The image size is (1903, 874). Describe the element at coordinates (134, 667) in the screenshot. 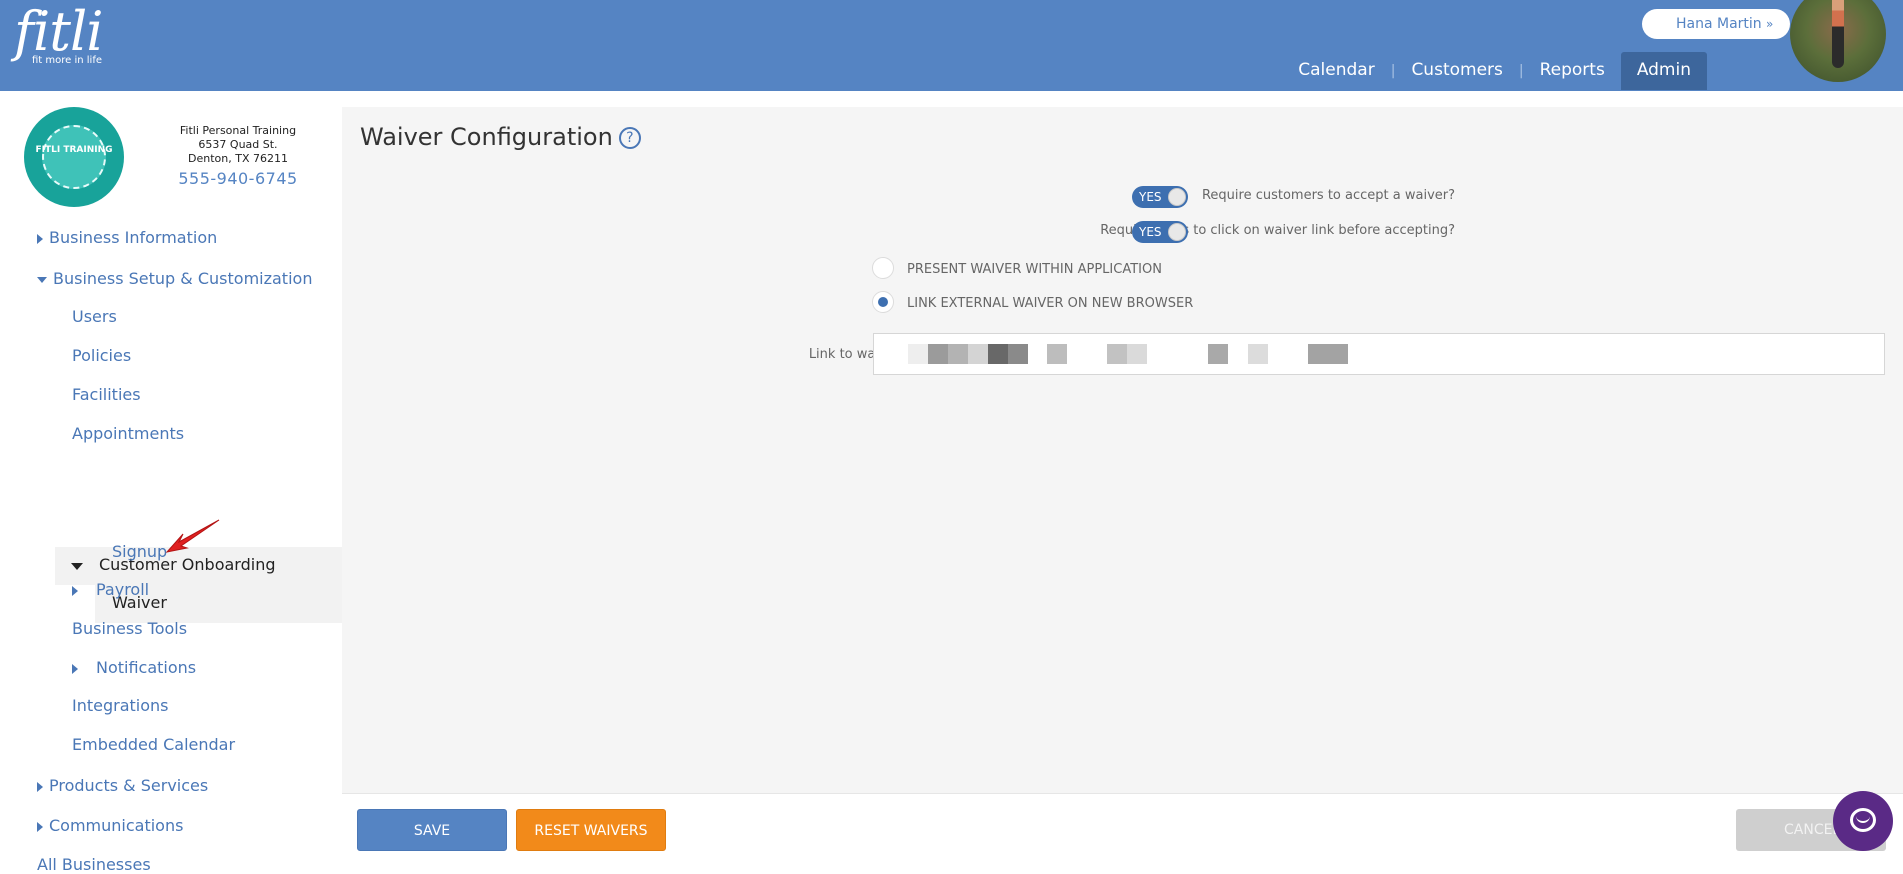

I see `sidebar-item-notifications: Notifications` at that location.